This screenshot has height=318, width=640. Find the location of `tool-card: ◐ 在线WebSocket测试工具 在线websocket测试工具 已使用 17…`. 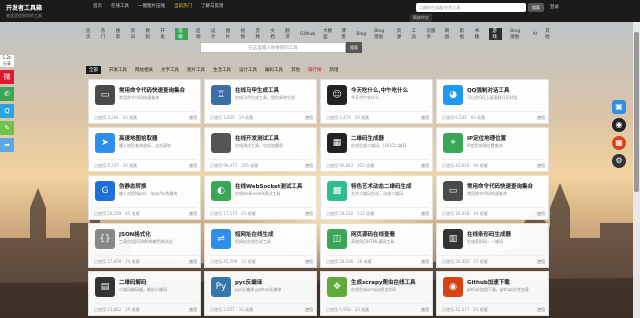

tool-card: ◐ 在线WebSocket测试工具 在线websocket测试工具 已使用 17… is located at coordinates (260, 197).